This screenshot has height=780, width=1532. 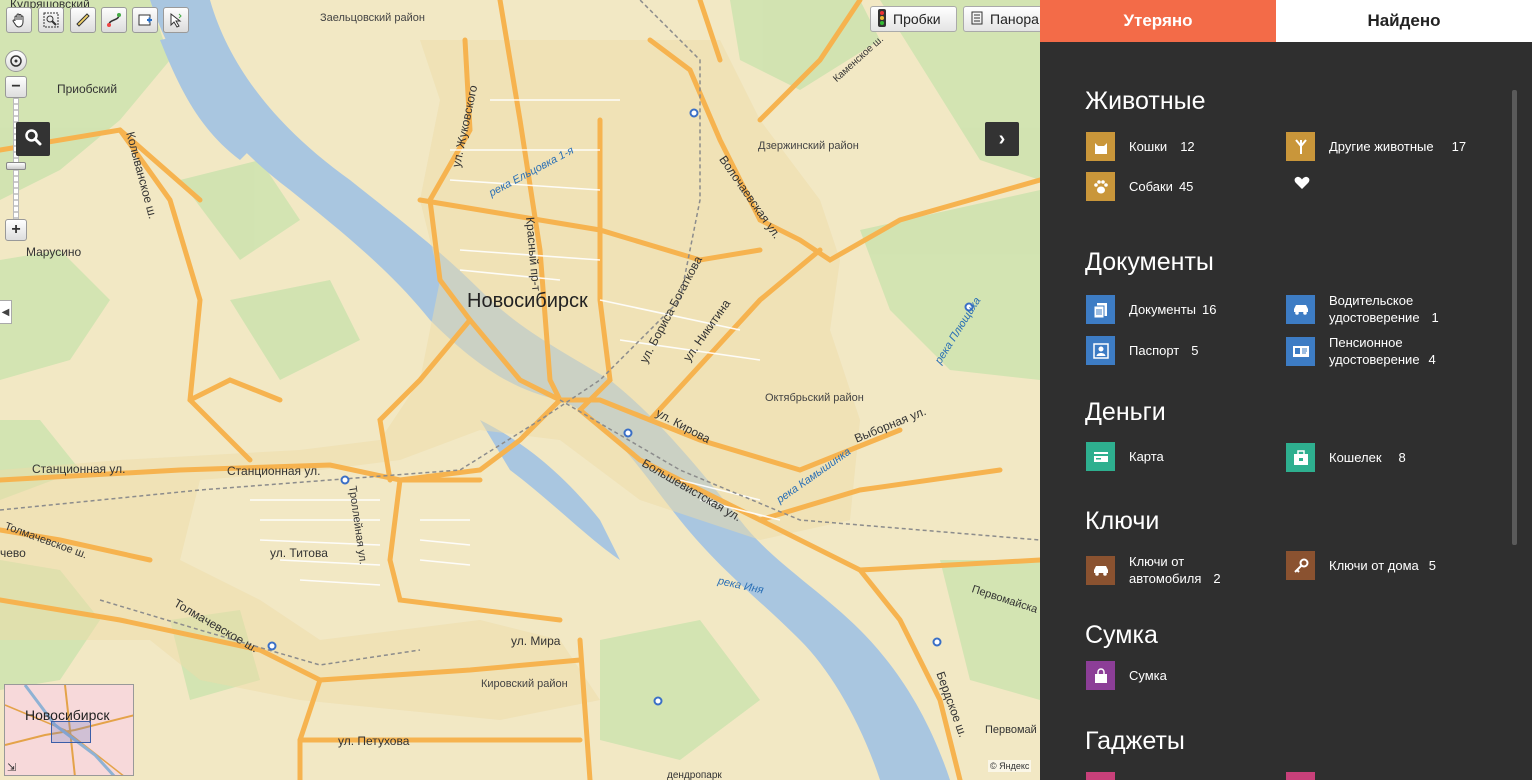 What do you see at coordinates (1514, 317) in the screenshot?
I see `panel-scrollbar` at bounding box center [1514, 317].